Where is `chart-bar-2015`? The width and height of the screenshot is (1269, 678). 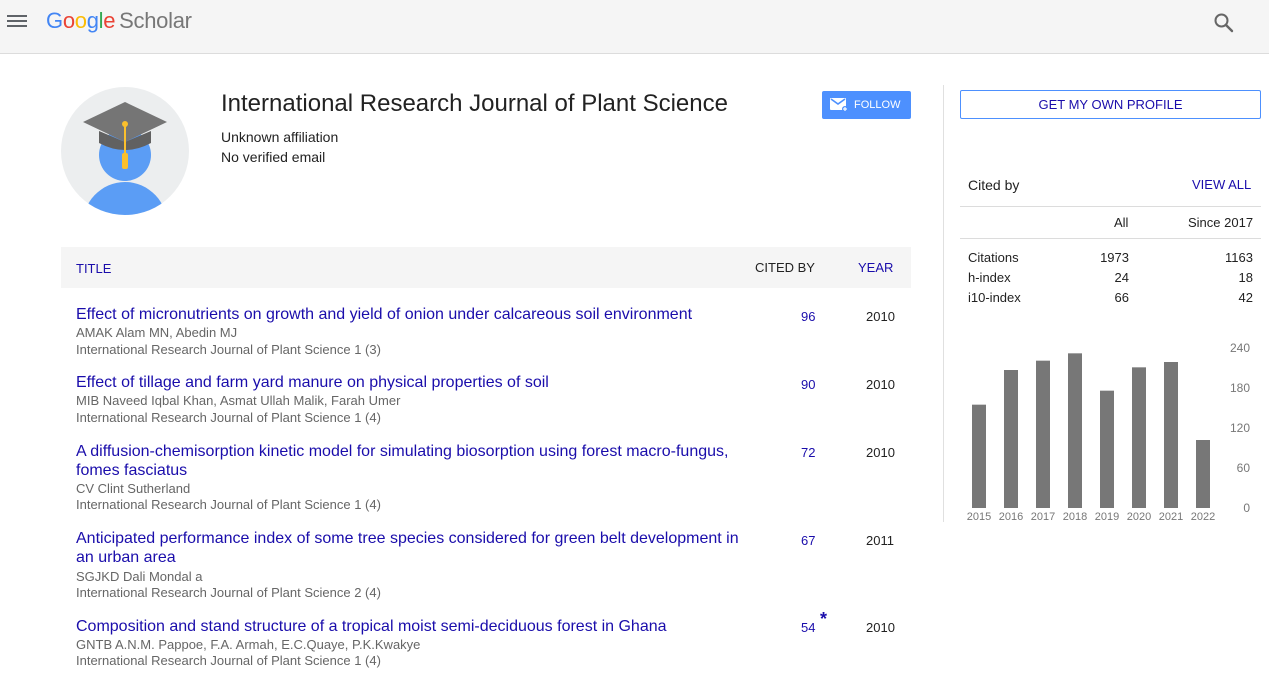 chart-bar-2015 is located at coordinates (979, 456).